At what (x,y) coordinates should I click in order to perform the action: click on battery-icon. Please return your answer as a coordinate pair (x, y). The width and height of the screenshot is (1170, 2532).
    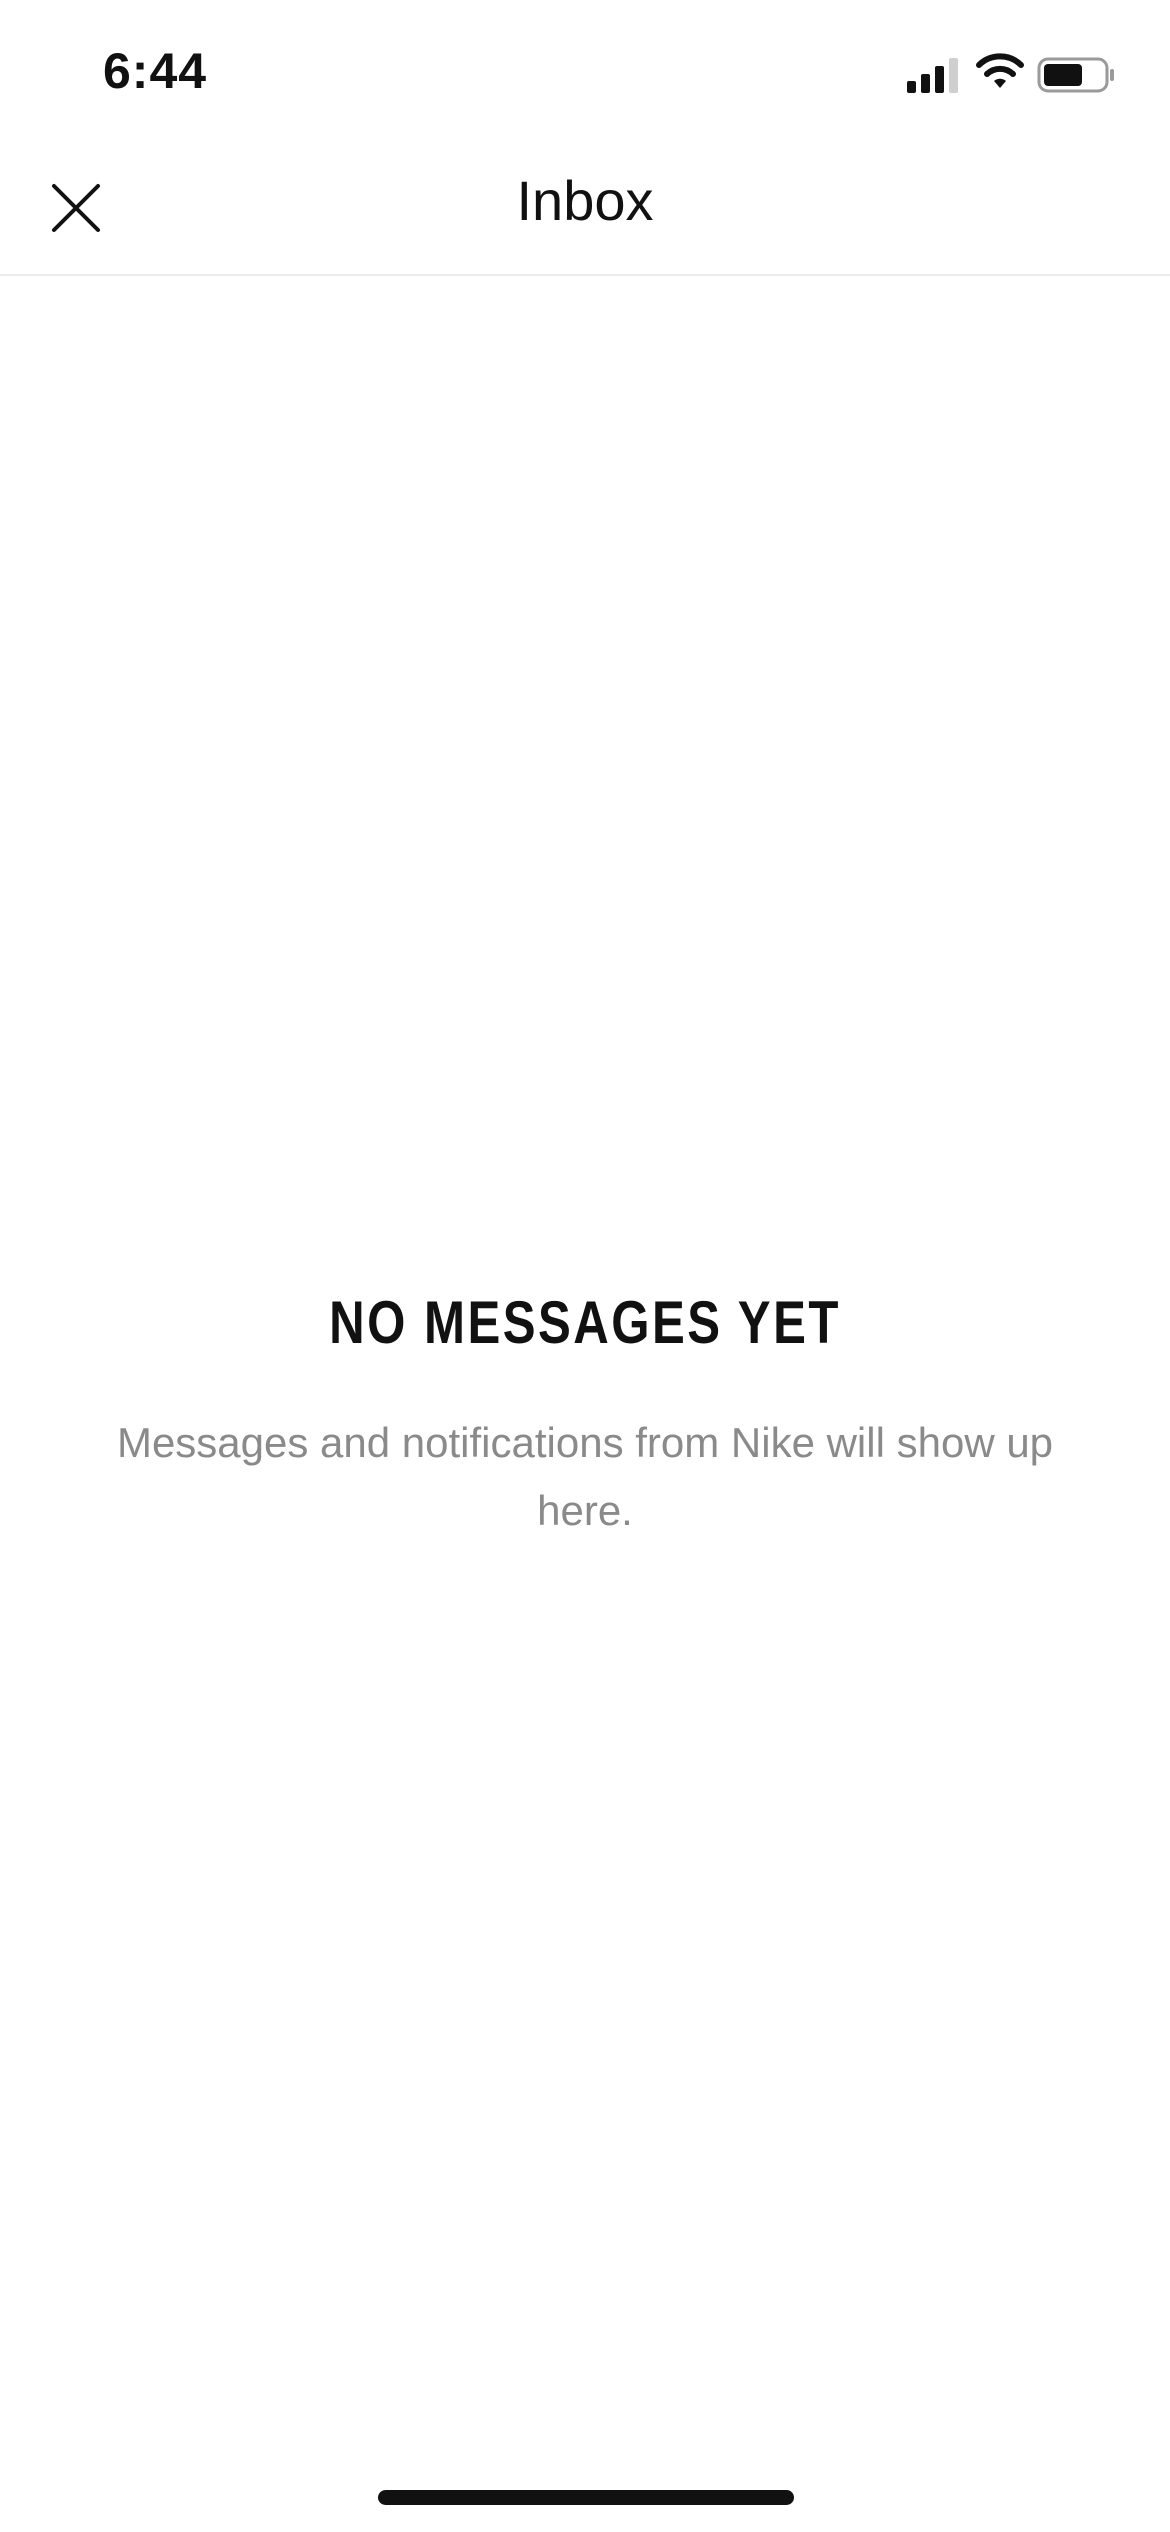
    Looking at the image, I should click on (1075, 75).